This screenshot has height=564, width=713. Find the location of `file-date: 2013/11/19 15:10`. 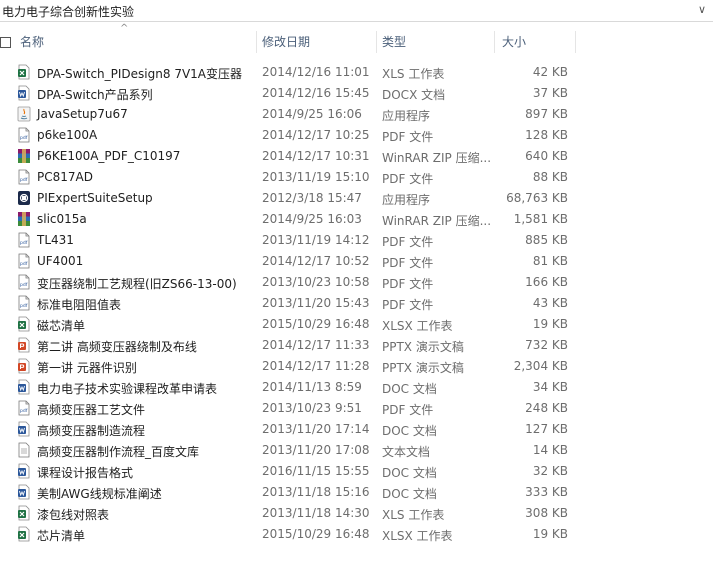

file-date: 2013/11/19 15:10 is located at coordinates (316, 177).